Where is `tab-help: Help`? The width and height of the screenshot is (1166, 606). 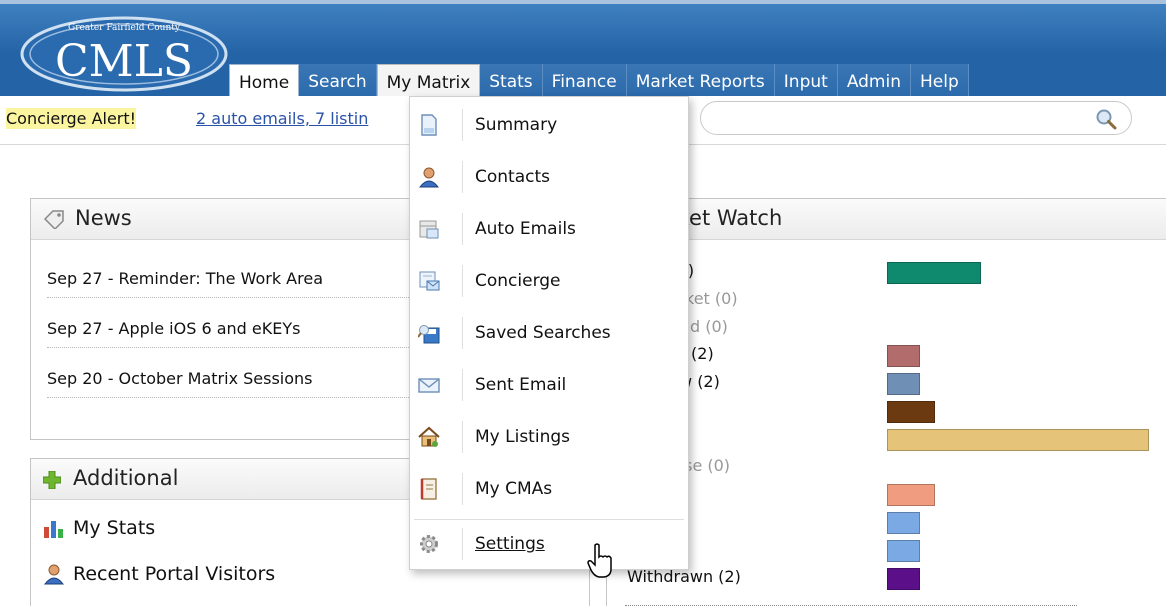 tab-help: Help is located at coordinates (940, 82).